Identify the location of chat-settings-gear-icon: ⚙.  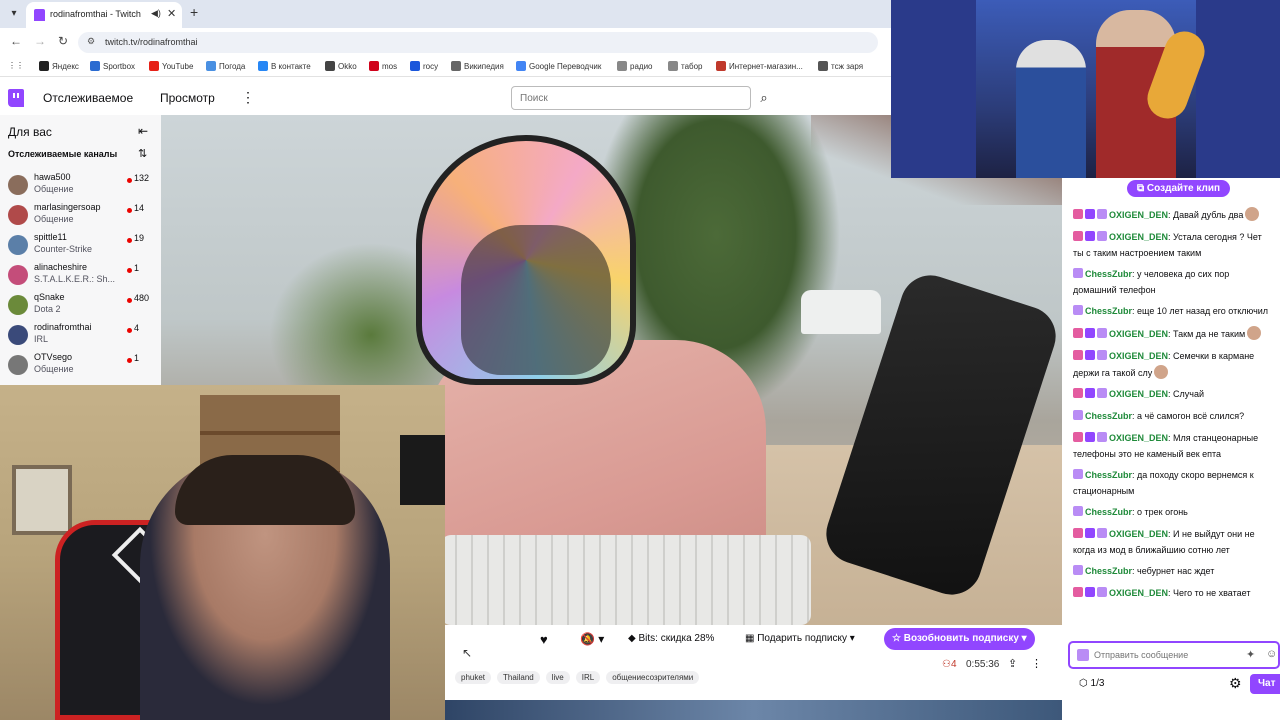
(1235, 683).